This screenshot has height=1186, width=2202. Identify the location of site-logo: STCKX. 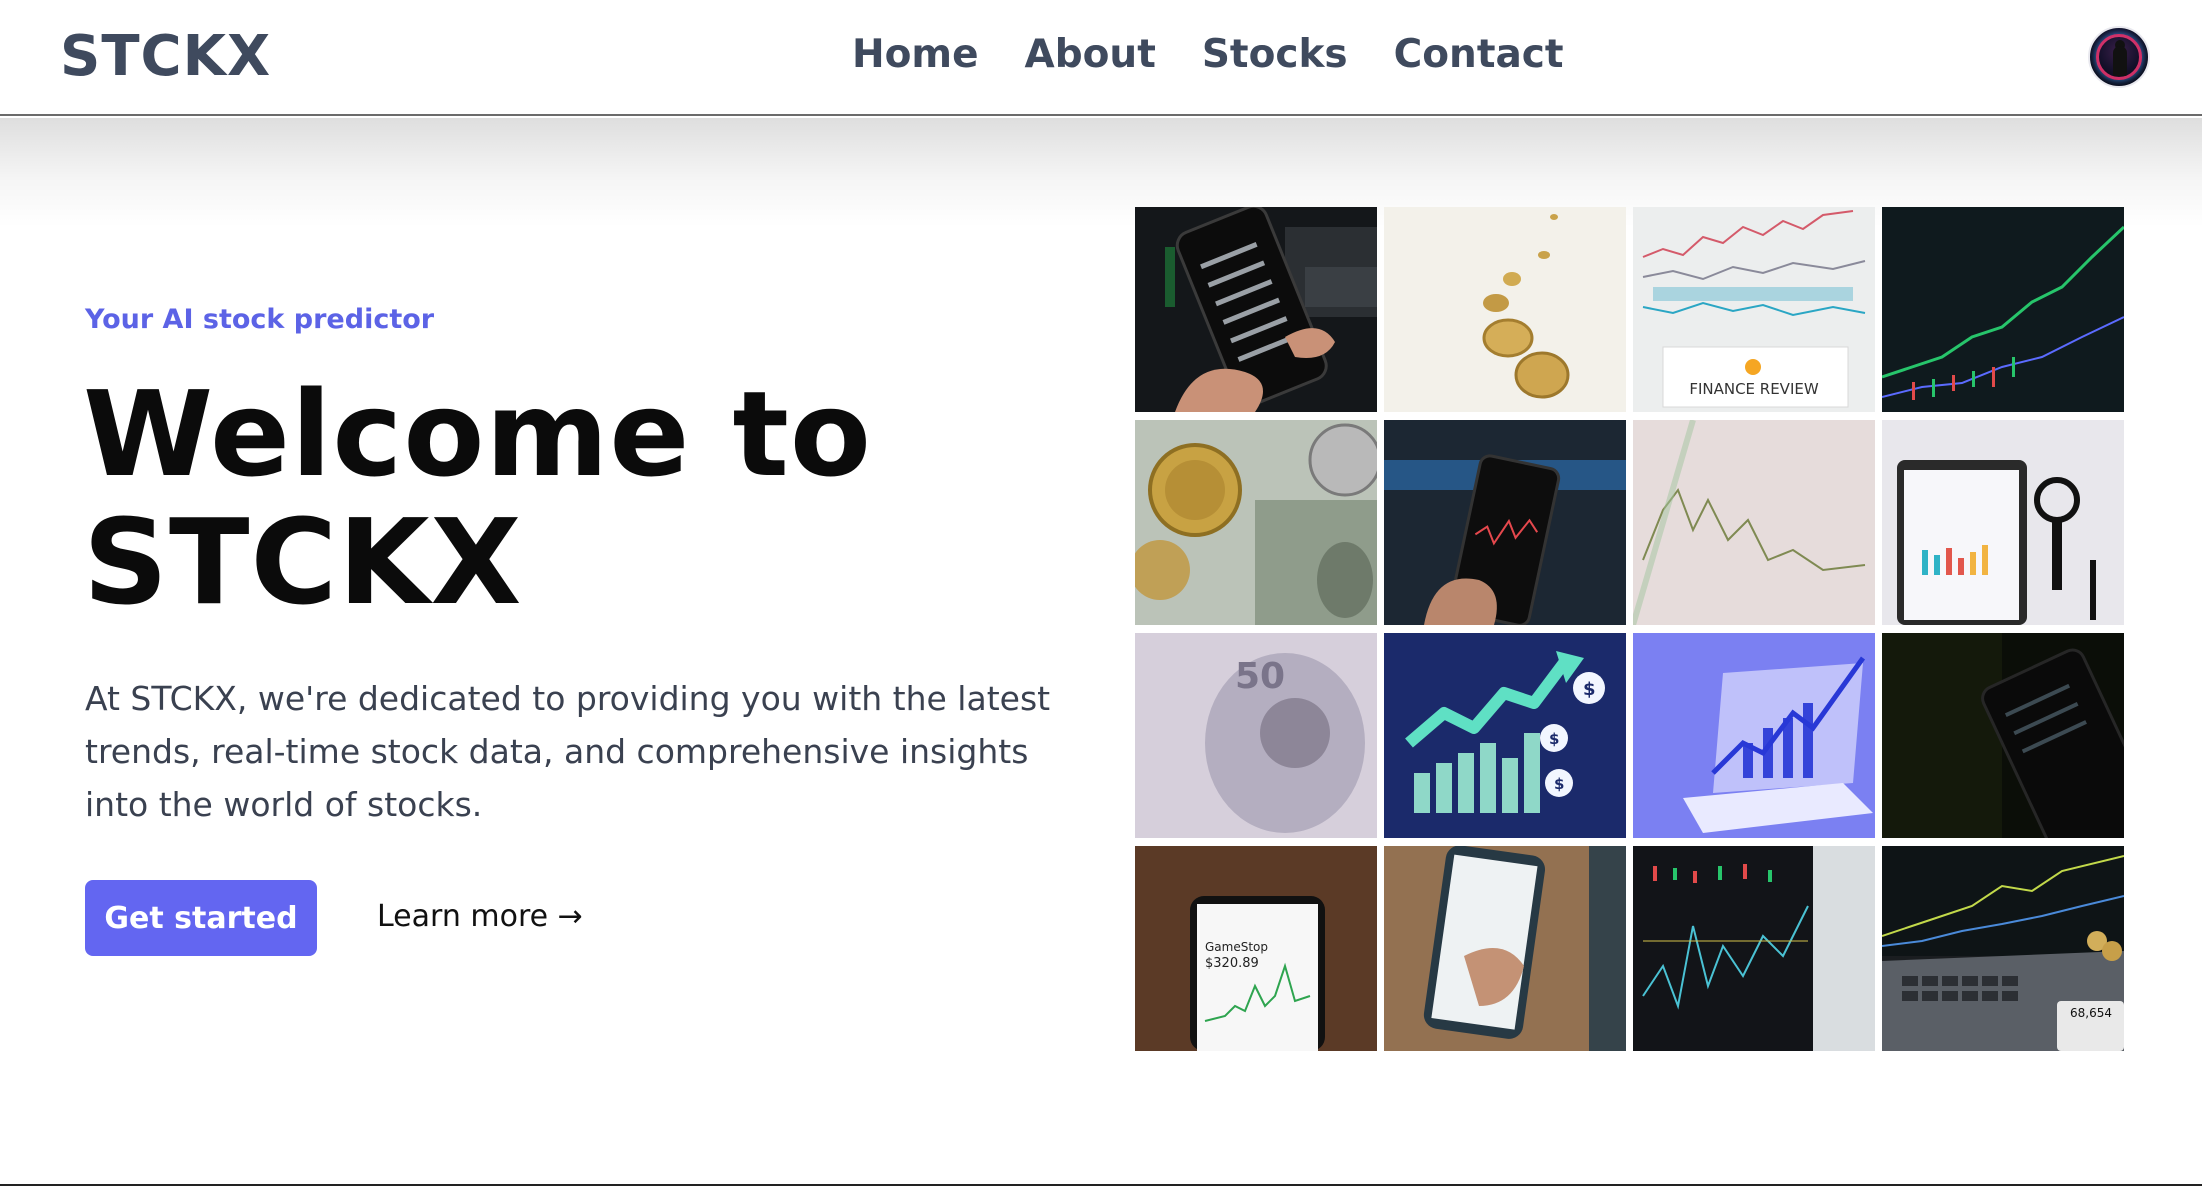
(165, 56).